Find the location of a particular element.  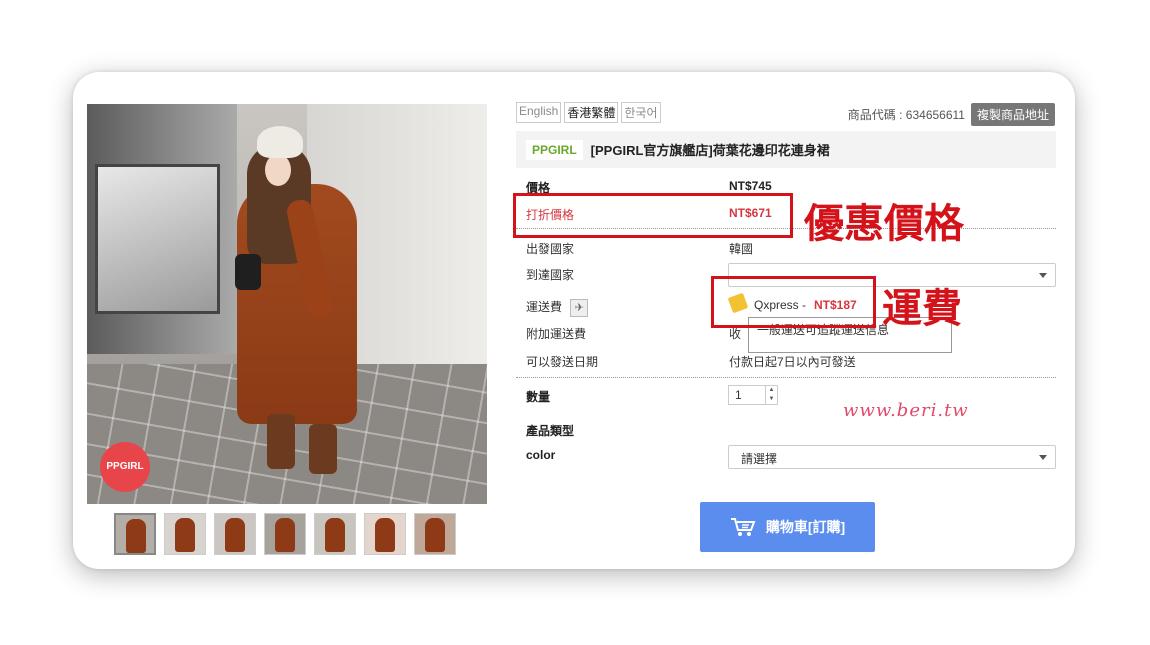

product-title: [PPGIRL官方旗艦店]荷葉花邊印花連身裙 is located at coordinates (710, 150).